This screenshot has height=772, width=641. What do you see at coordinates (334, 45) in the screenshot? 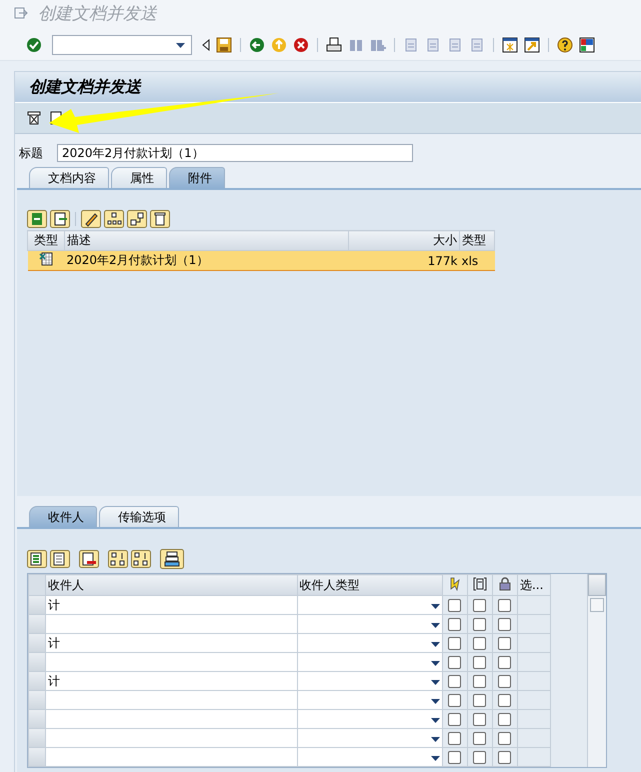
I see `print-icon` at bounding box center [334, 45].